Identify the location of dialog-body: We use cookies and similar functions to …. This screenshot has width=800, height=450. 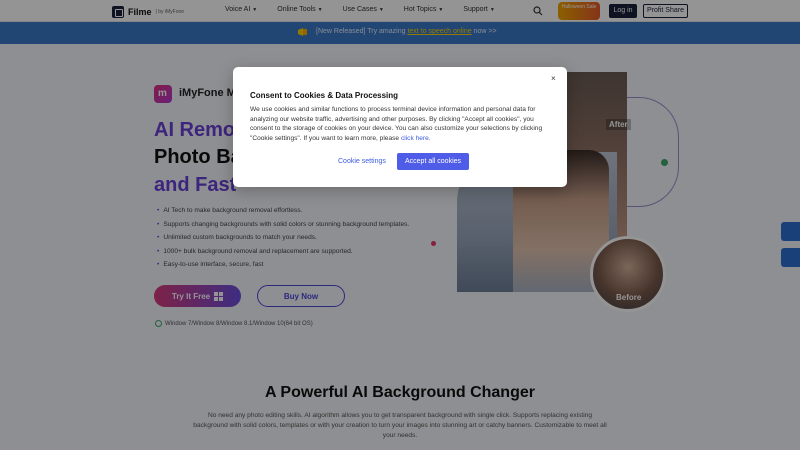
(401, 124).